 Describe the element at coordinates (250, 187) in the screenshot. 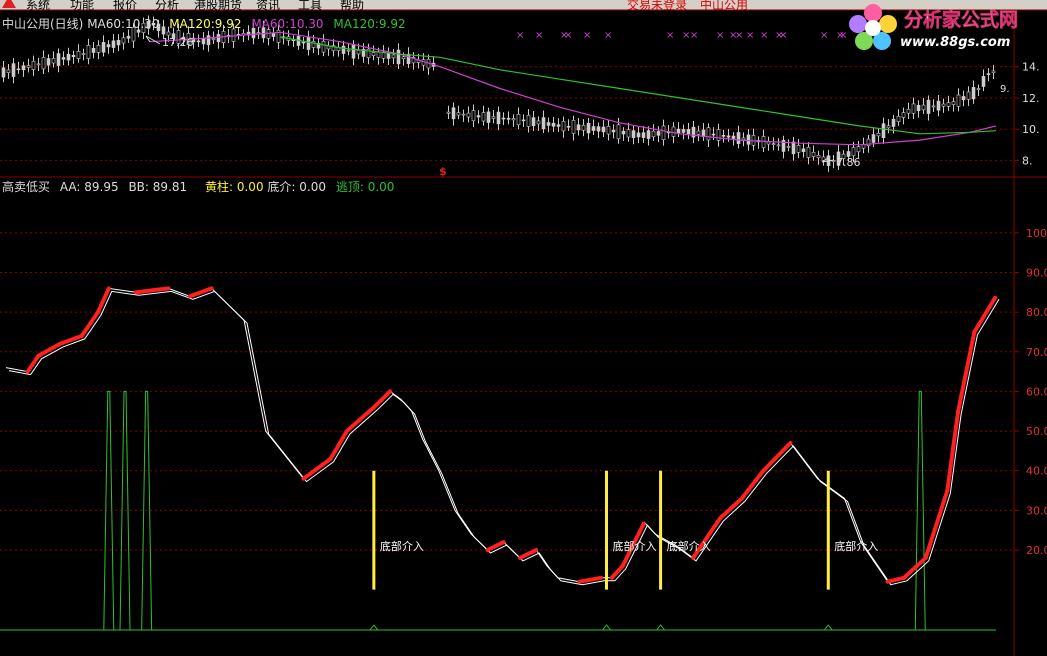

I see `yellow-value: 0.00` at that location.